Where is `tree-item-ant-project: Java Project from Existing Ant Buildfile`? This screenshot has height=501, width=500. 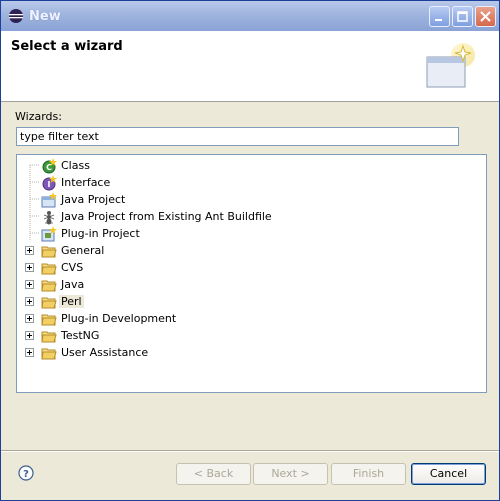
tree-item-ant-project: Java Project from Existing Ant Buildfile is located at coordinates (247, 216).